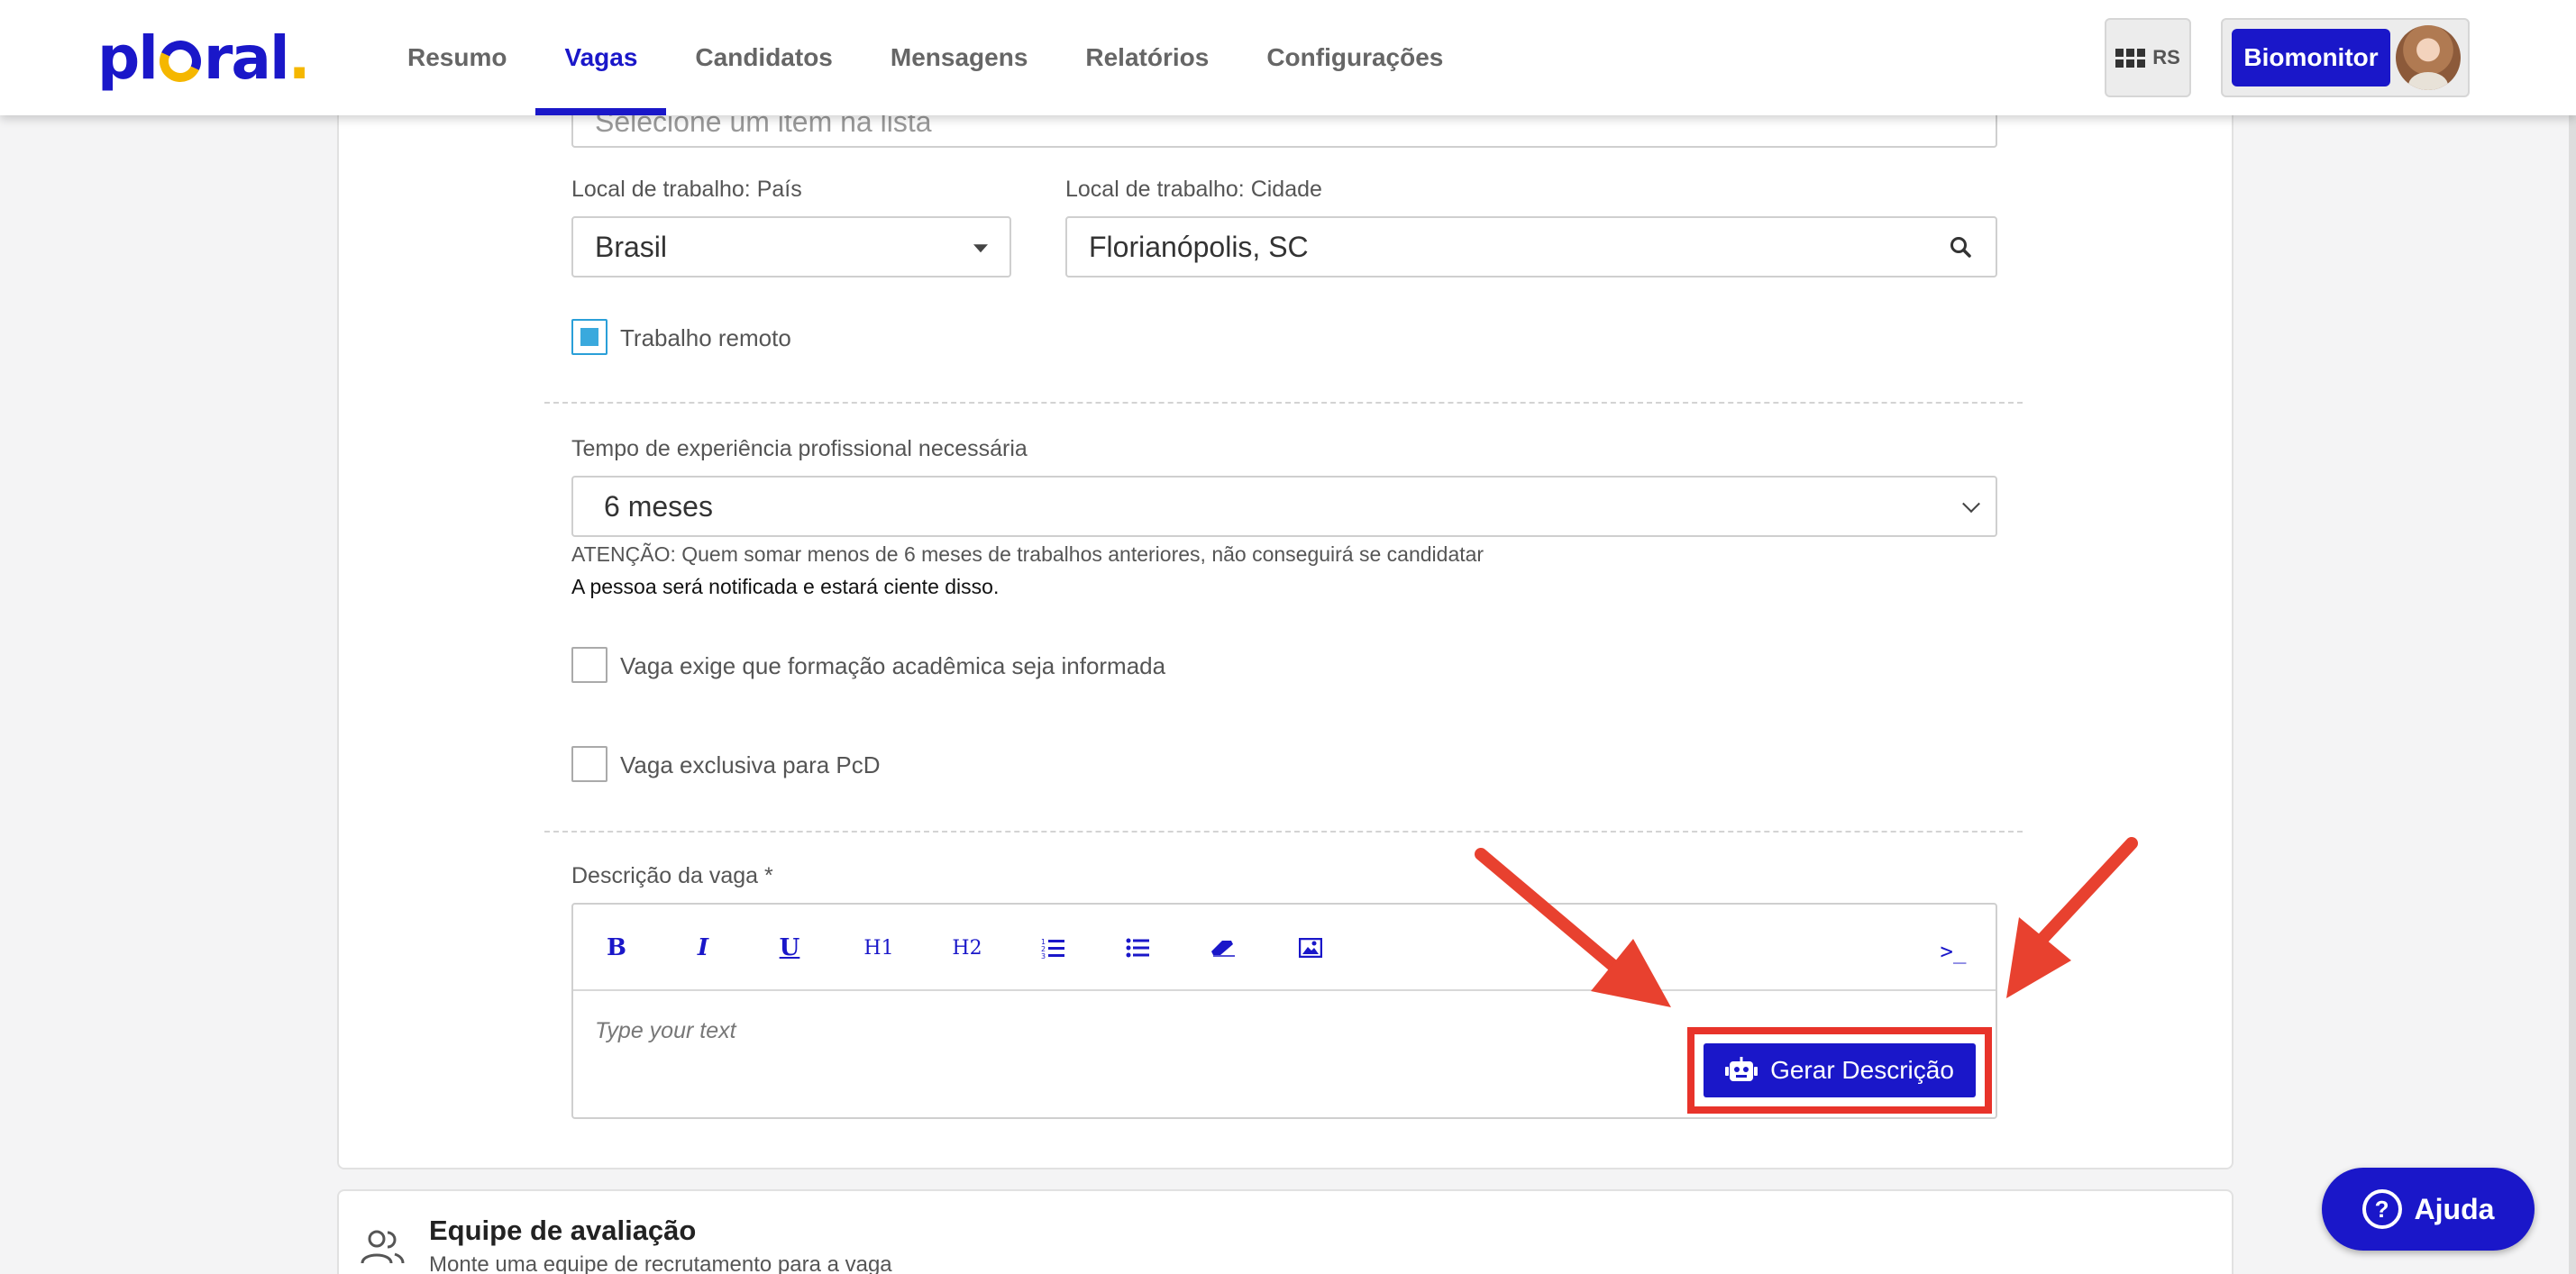 The image size is (2576, 1274). I want to click on generate-description-button: Gerar Descrição, so click(1840, 1070).